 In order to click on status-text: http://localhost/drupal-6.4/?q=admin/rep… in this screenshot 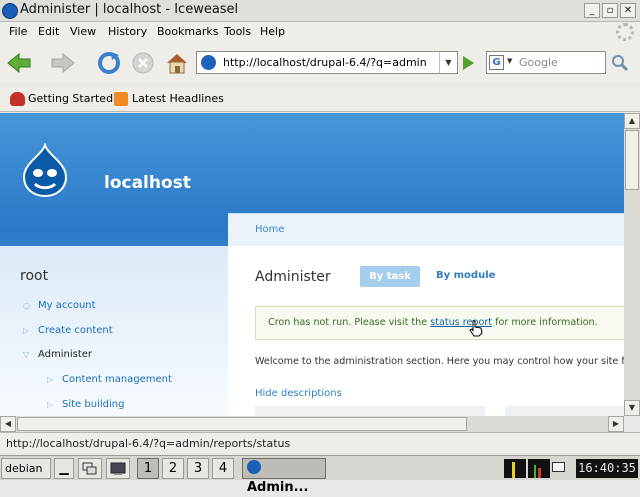, I will do `click(148, 443)`.